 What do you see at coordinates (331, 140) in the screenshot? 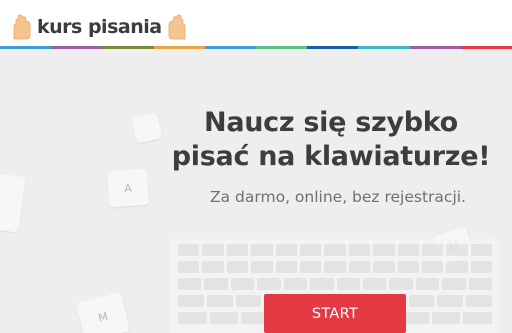
I see `page-title: Naucz się szybko pisać na klawiaturze!` at bounding box center [331, 140].